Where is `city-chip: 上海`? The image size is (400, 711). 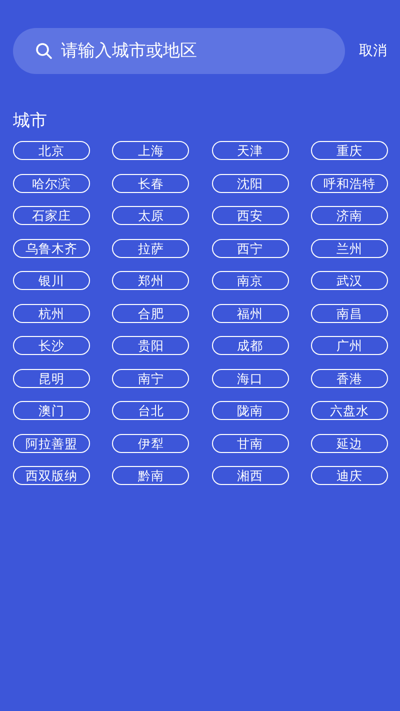
city-chip: 上海 is located at coordinates (151, 150).